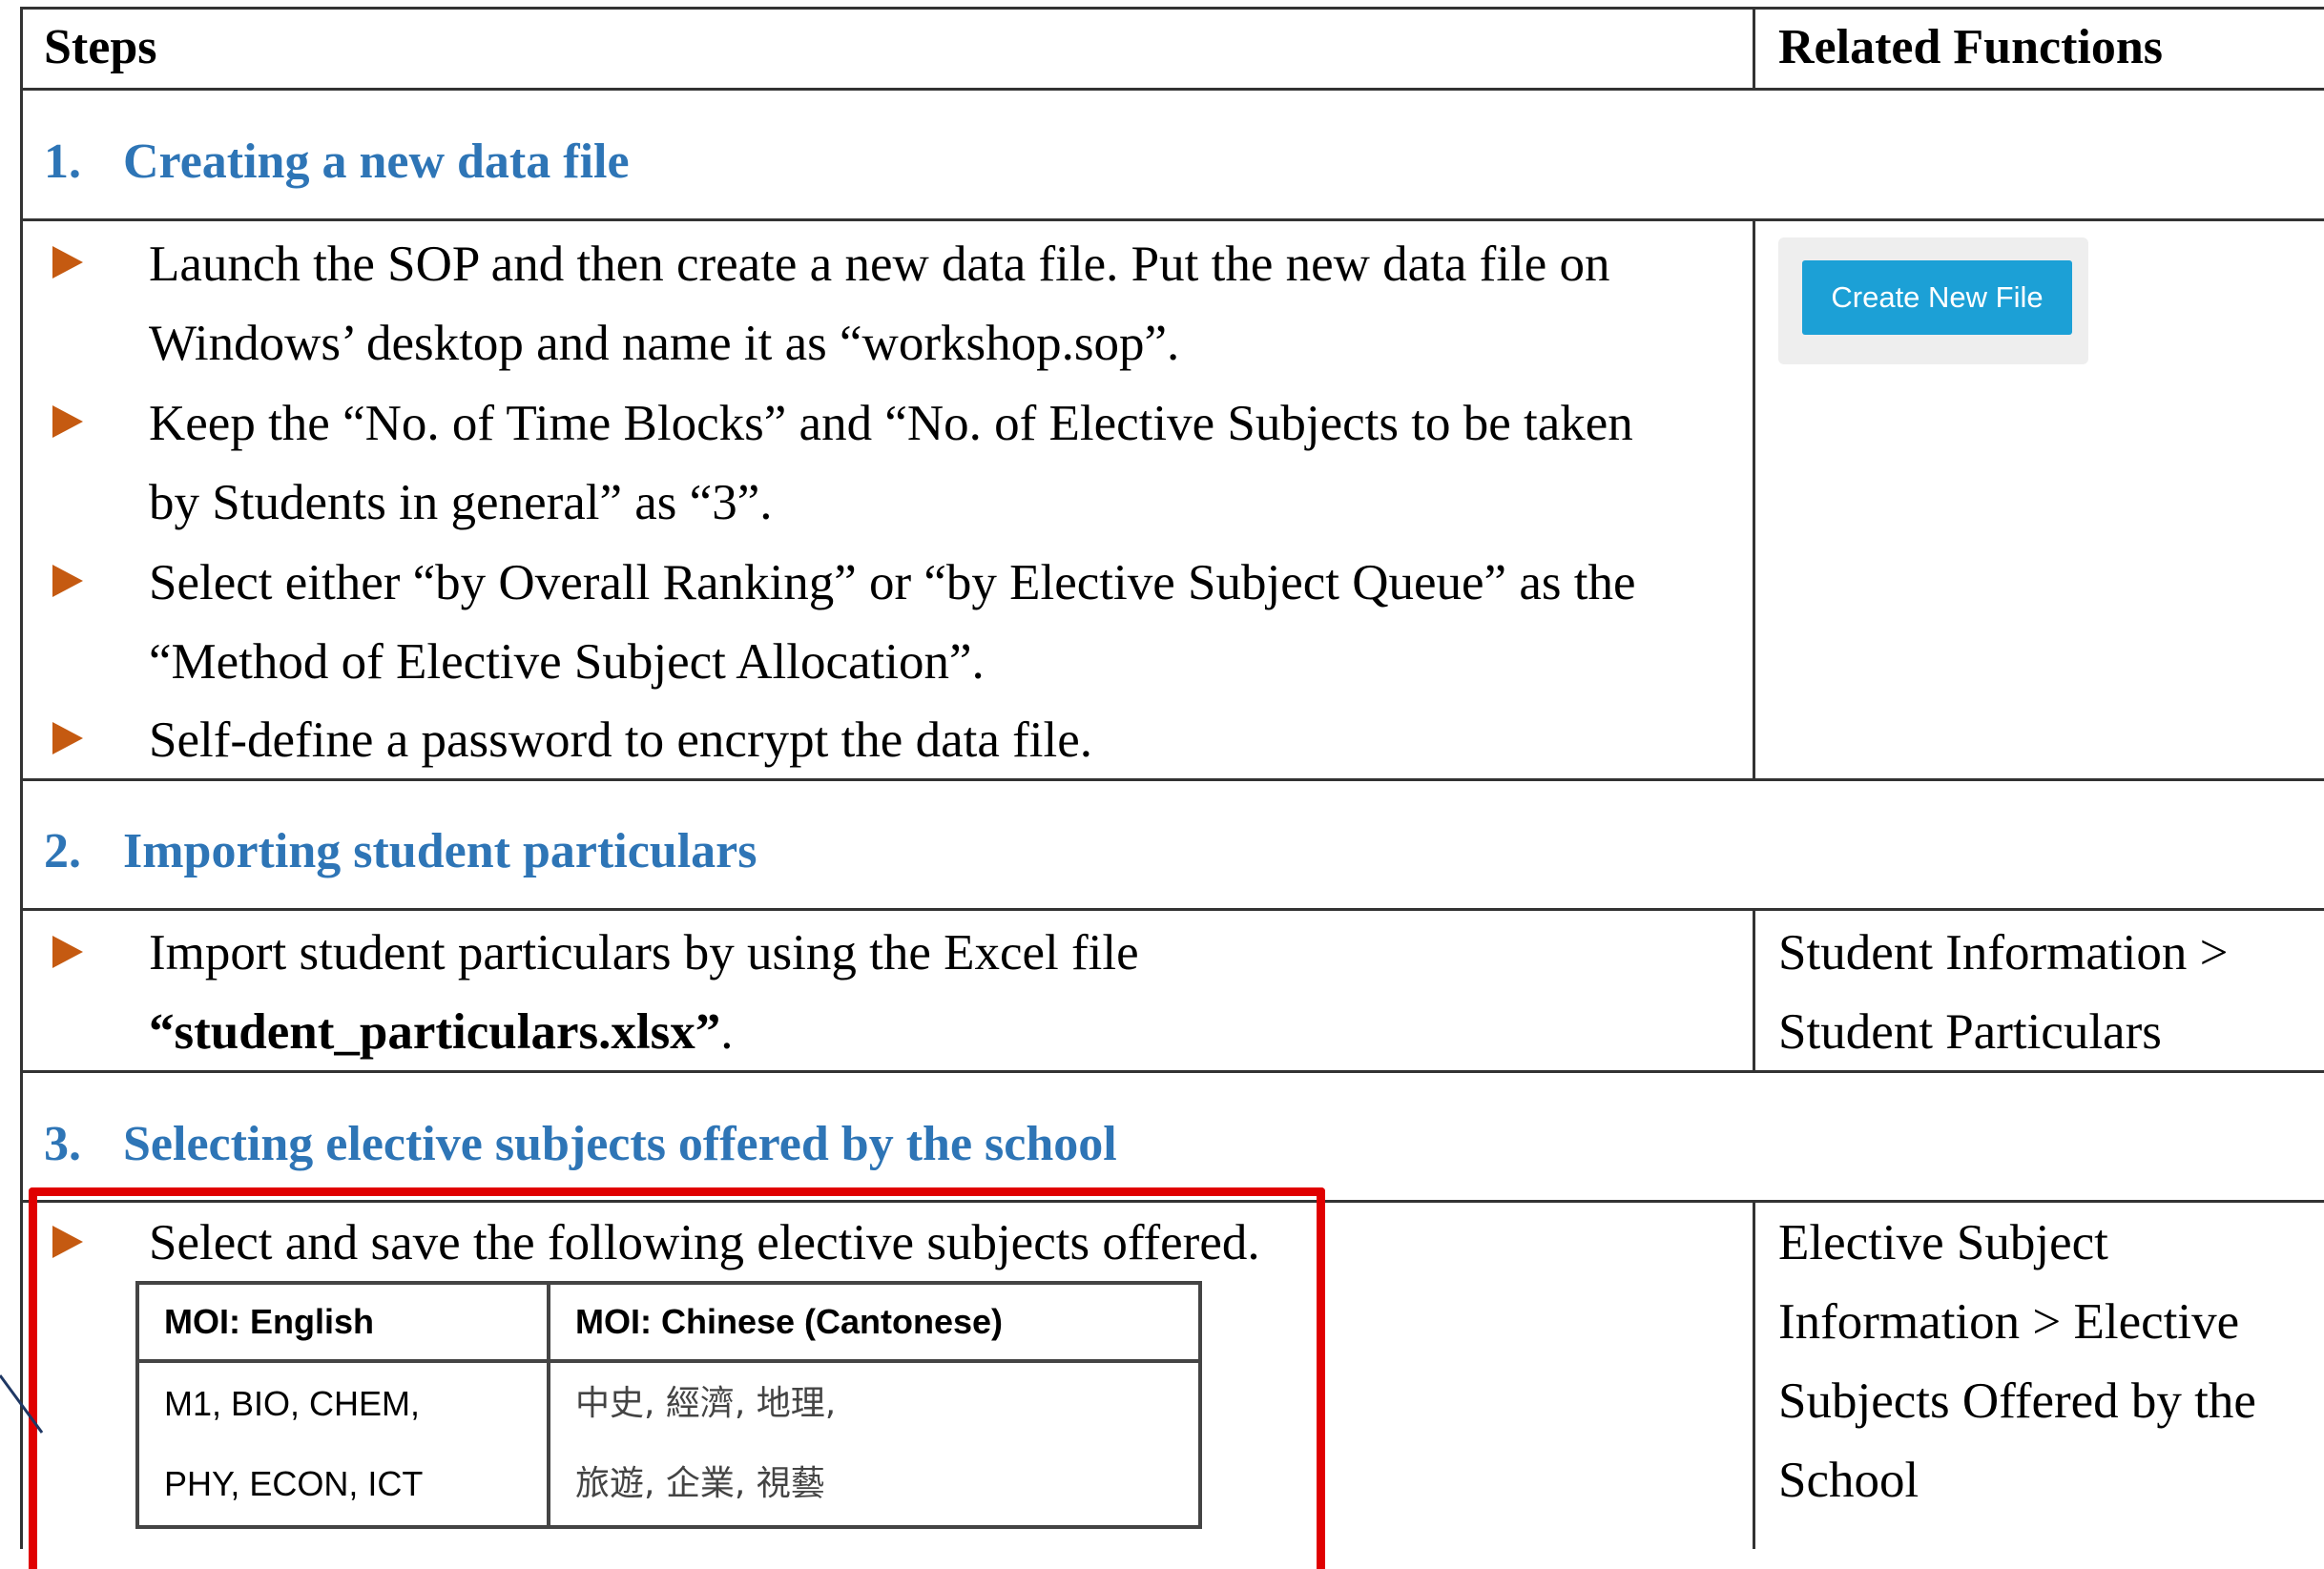 The height and width of the screenshot is (1569, 2324). What do you see at coordinates (1172, 89) in the screenshot?
I see `header-bottom-border` at bounding box center [1172, 89].